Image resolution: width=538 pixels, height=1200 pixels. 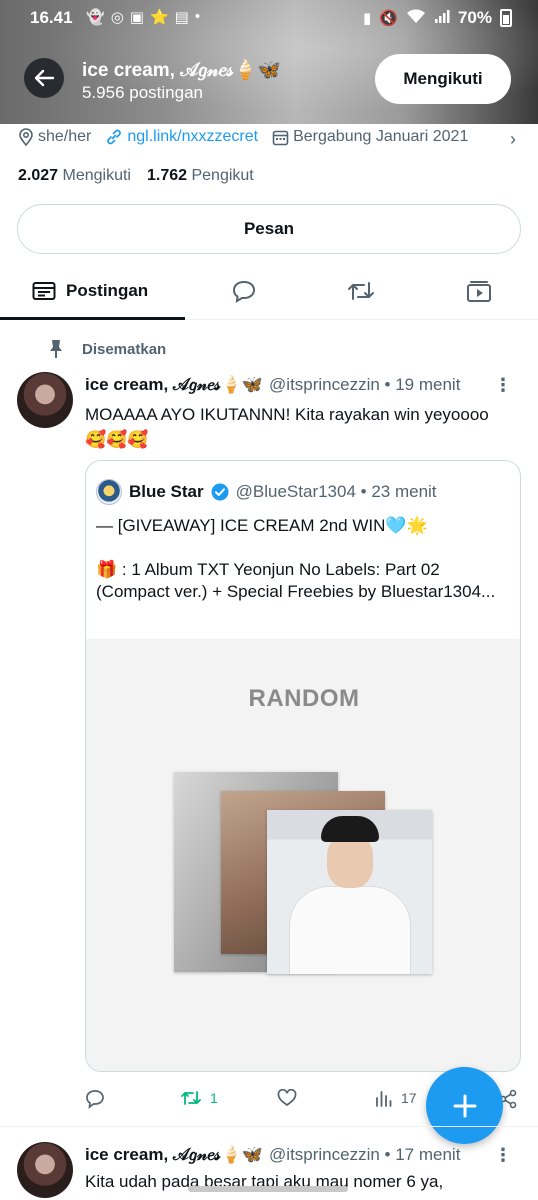 I want to click on link-icon, so click(x=114, y=137).